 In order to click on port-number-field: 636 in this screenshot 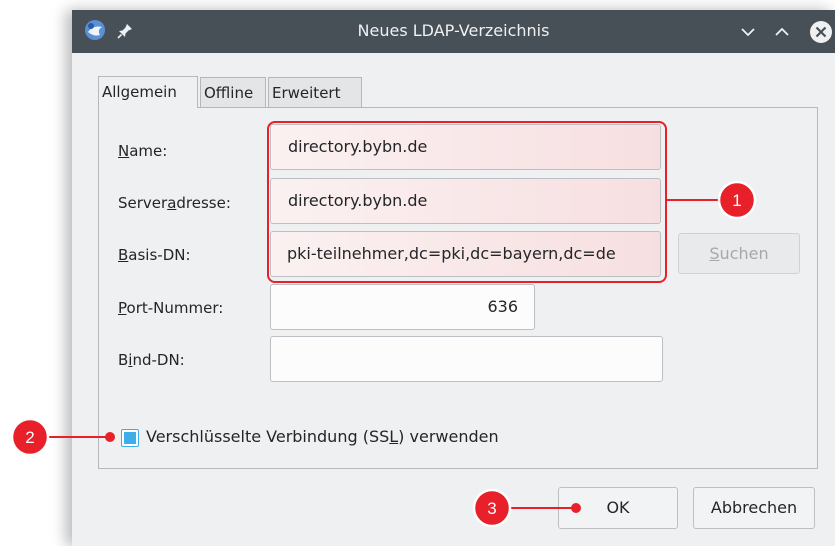, I will do `click(402, 307)`.